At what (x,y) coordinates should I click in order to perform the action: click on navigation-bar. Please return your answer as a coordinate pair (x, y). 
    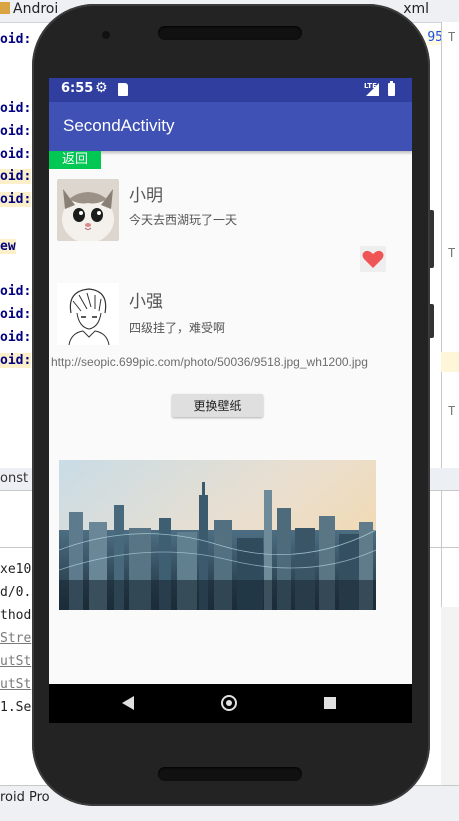
    Looking at the image, I should click on (230, 703).